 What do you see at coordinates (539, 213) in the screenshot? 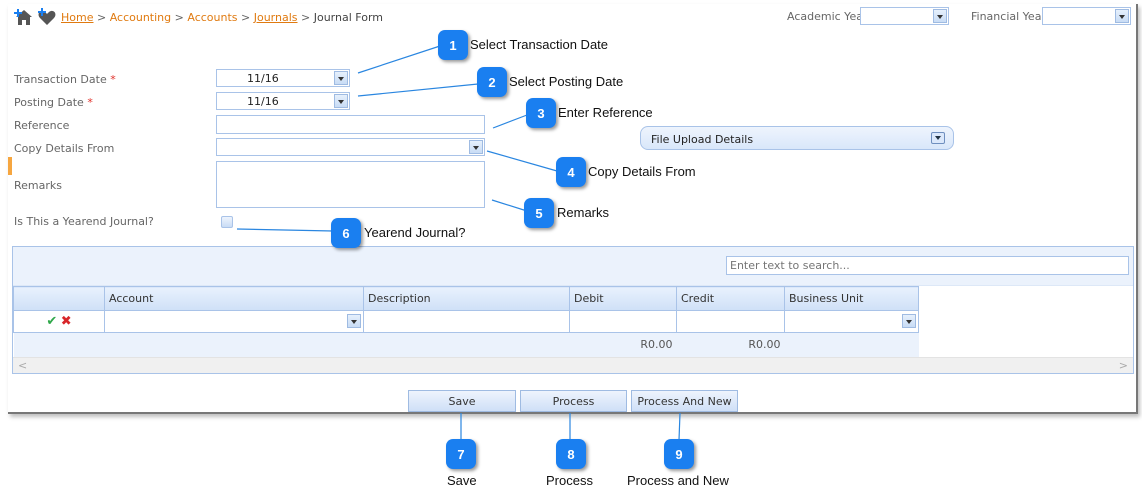
I see `callout-badge-5: 5` at bounding box center [539, 213].